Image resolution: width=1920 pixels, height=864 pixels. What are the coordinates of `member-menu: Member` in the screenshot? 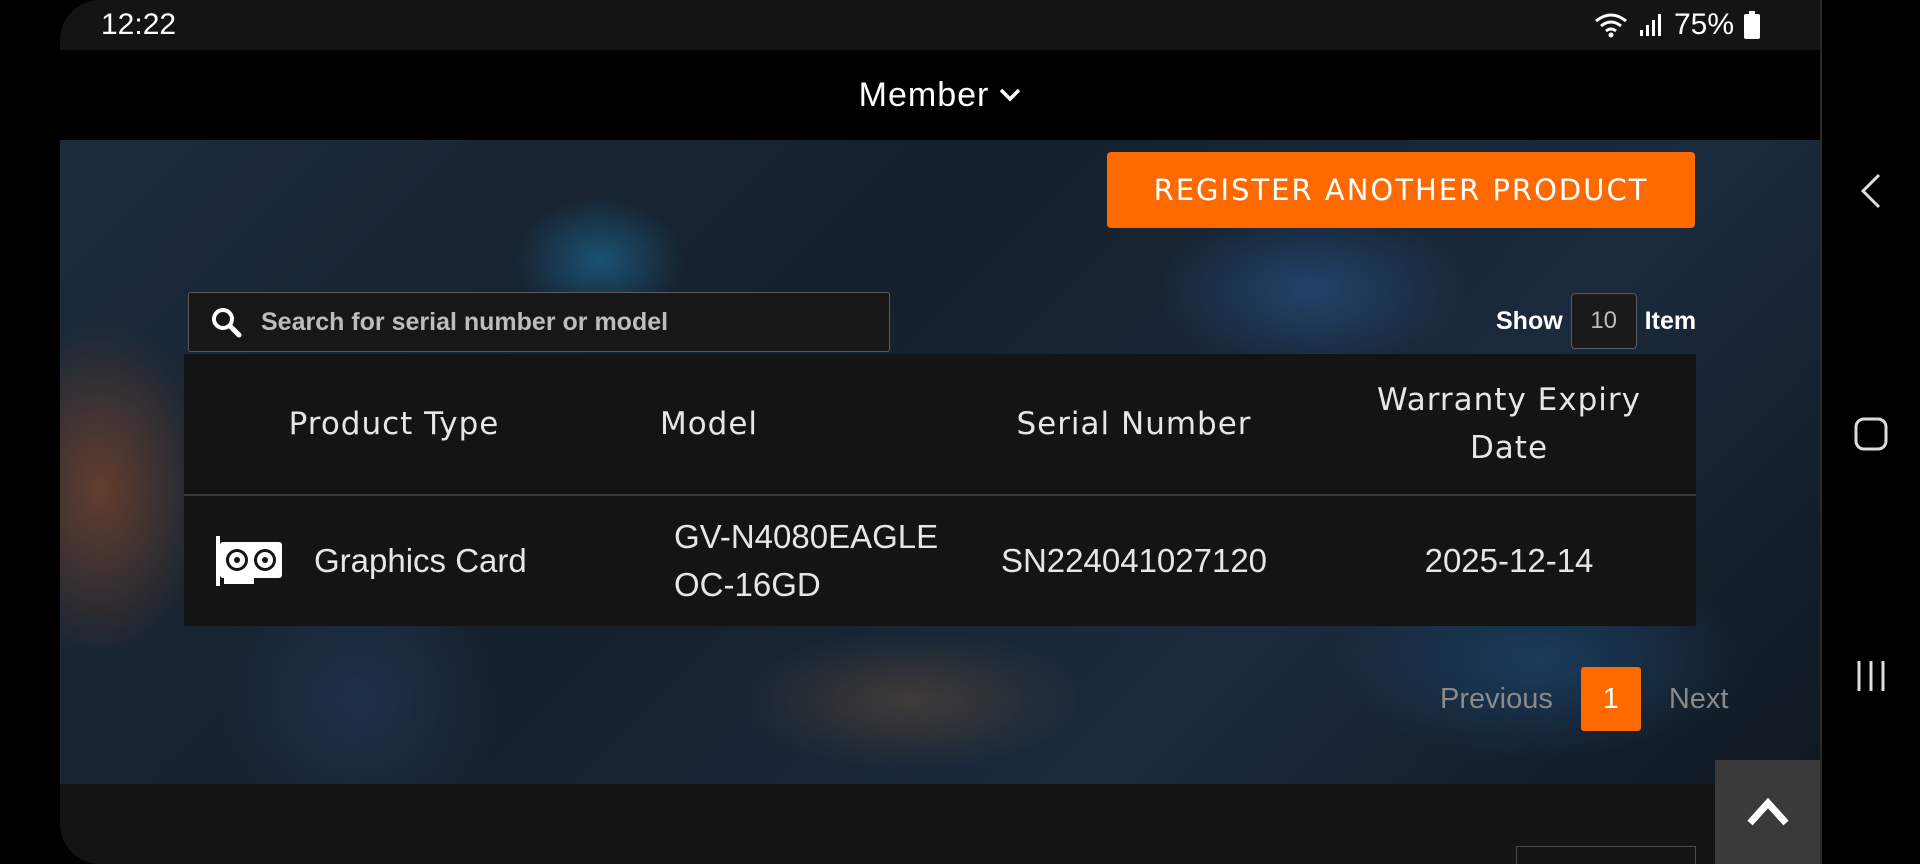 It's located at (940, 95).